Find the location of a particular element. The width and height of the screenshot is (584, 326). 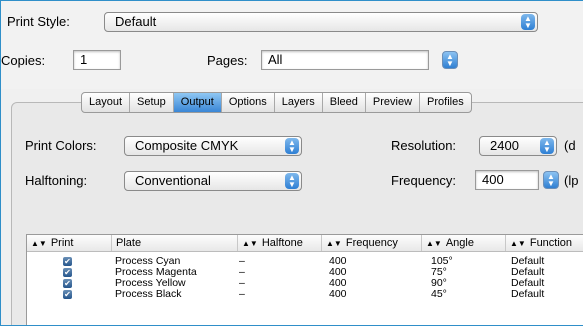

column-function: ▲▼ Function is located at coordinates (544, 243).